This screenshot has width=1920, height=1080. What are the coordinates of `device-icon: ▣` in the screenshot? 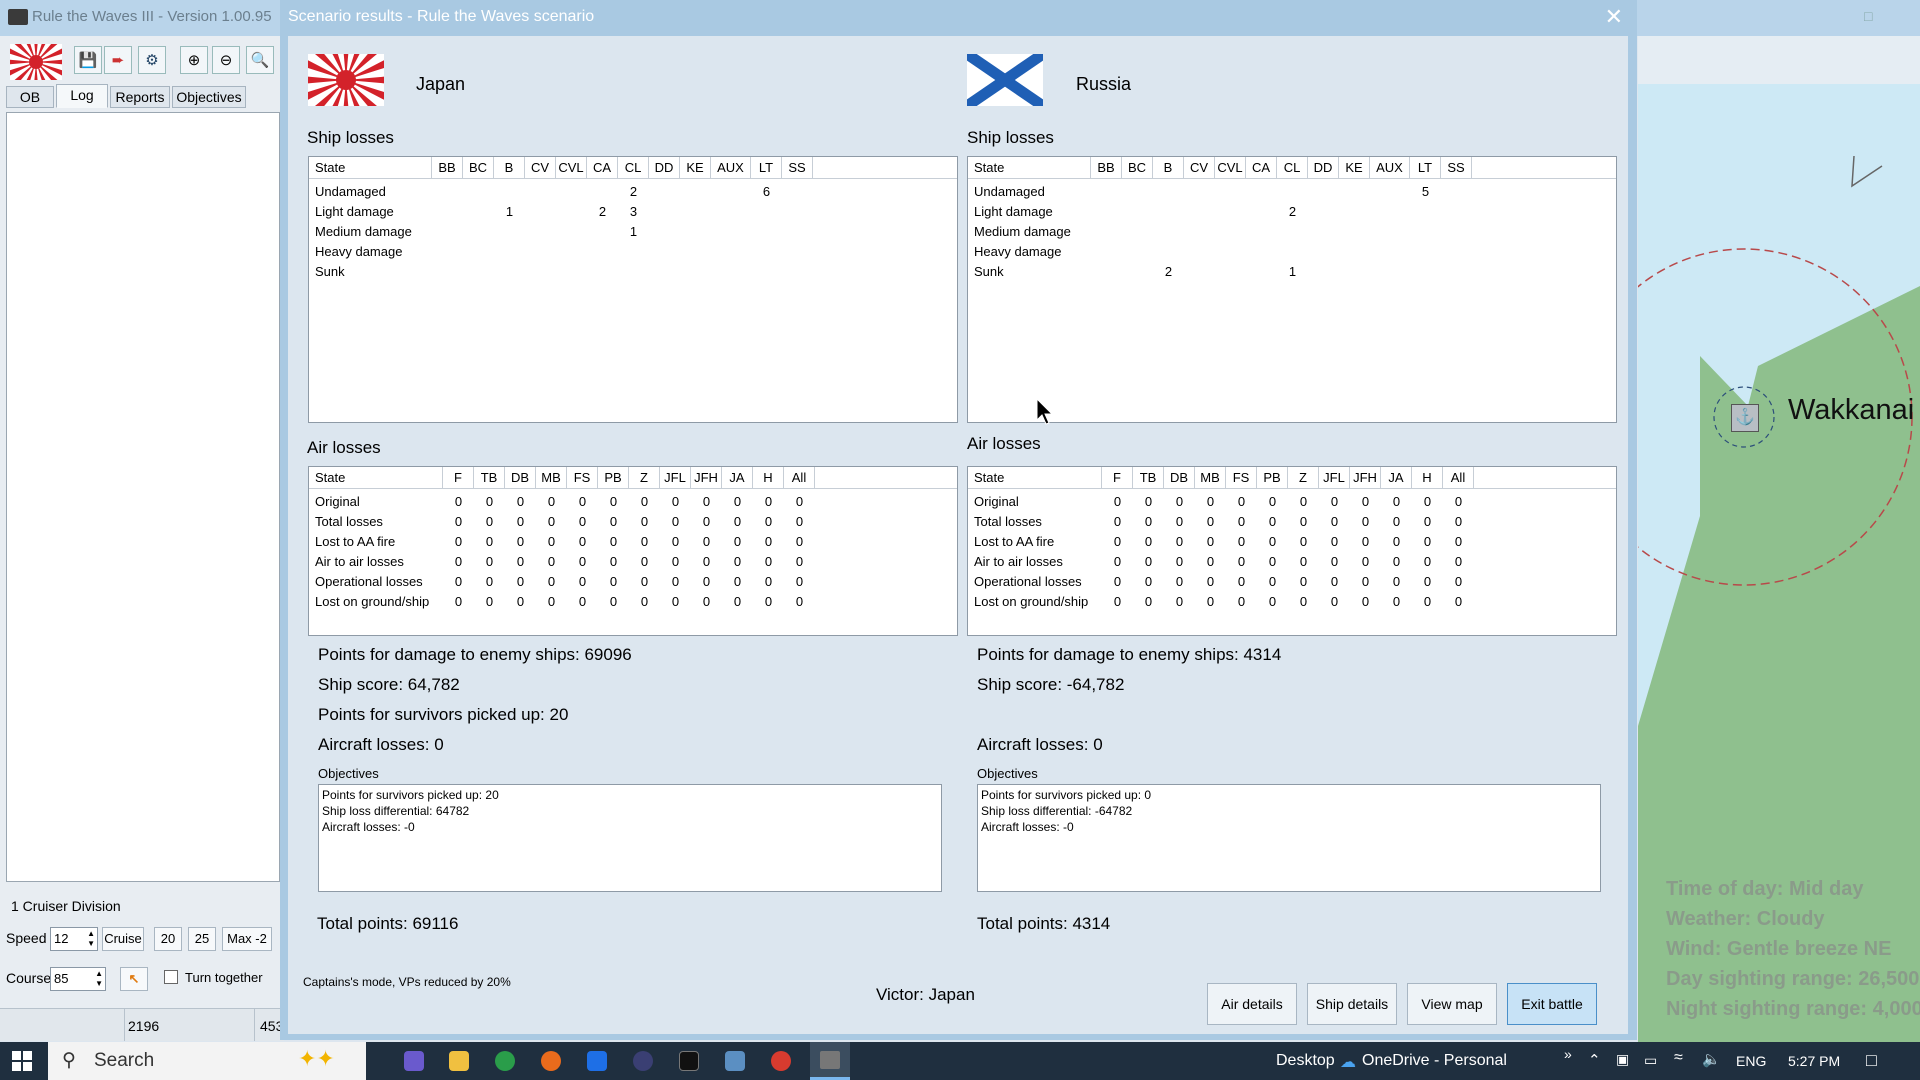 It's located at (1622, 1059).